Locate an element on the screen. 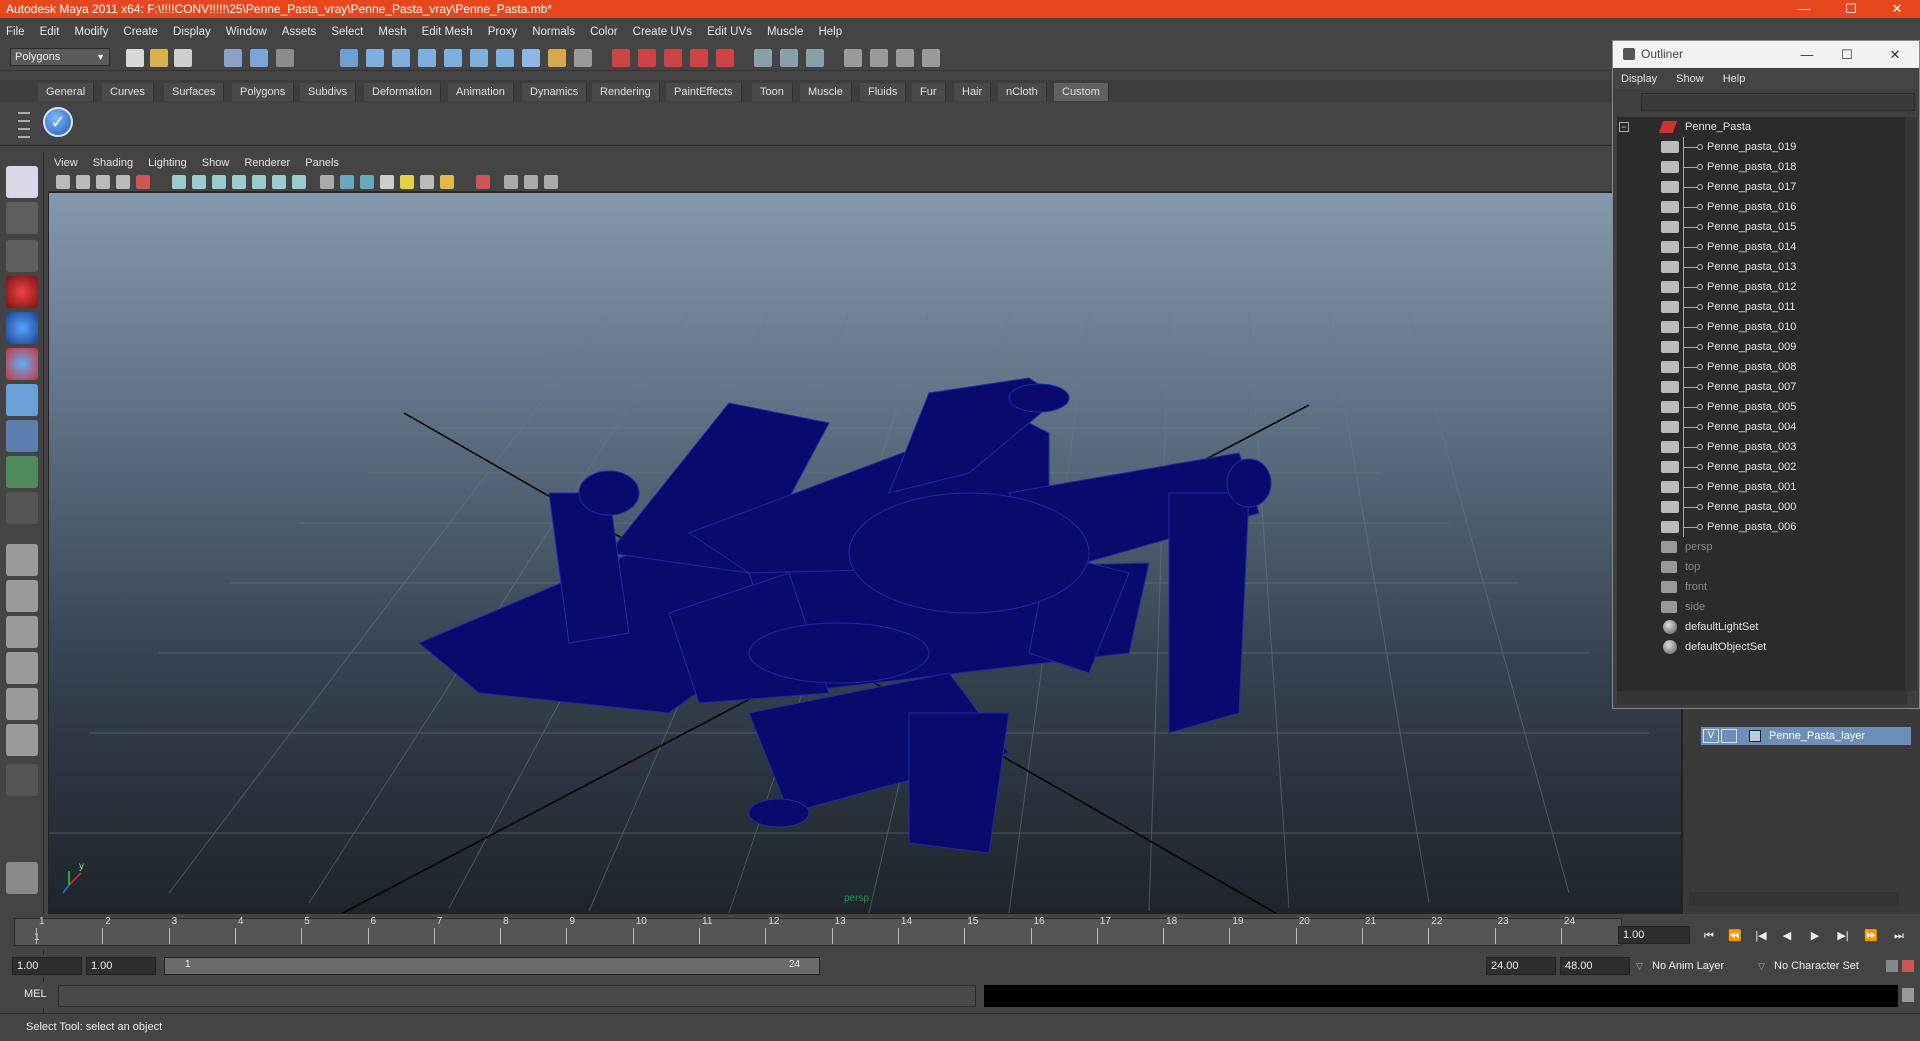 This screenshot has height=1041, width=1920. snap-point-icon is located at coordinates (401, 58).